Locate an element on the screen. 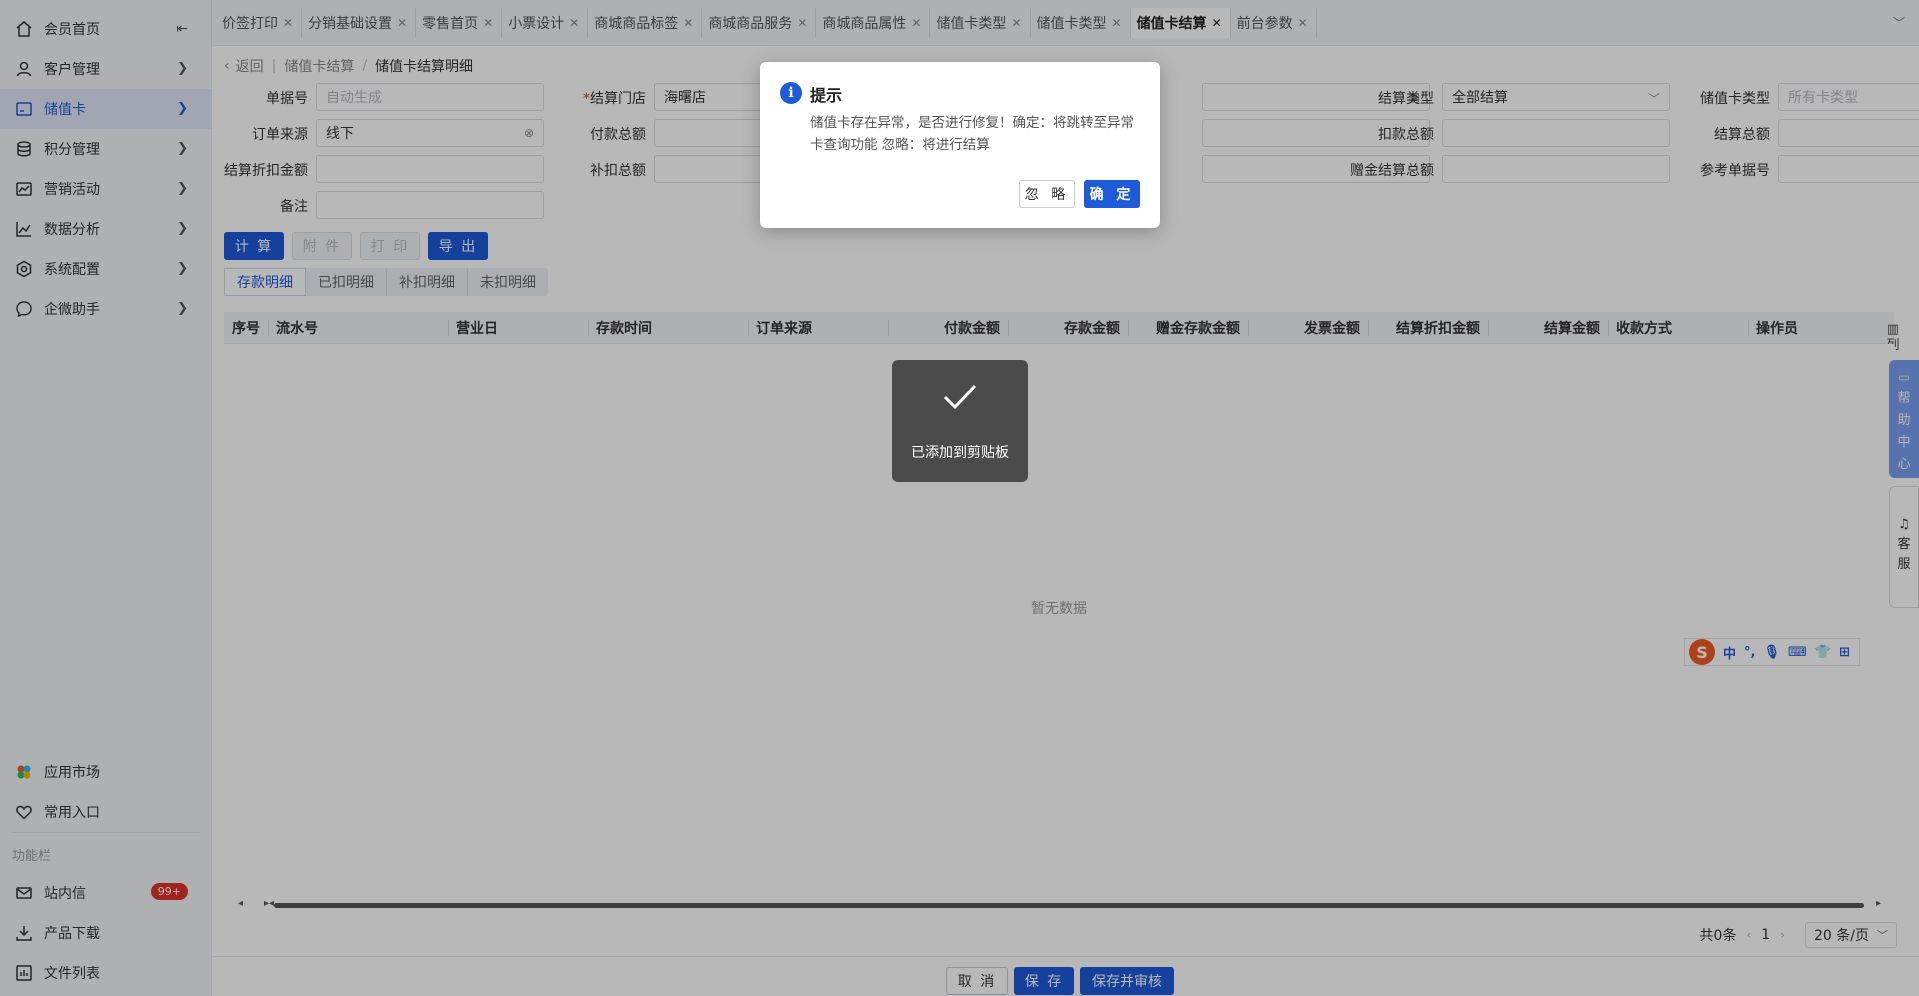  ignore-button: 忽 略 is located at coordinates (1047, 194).